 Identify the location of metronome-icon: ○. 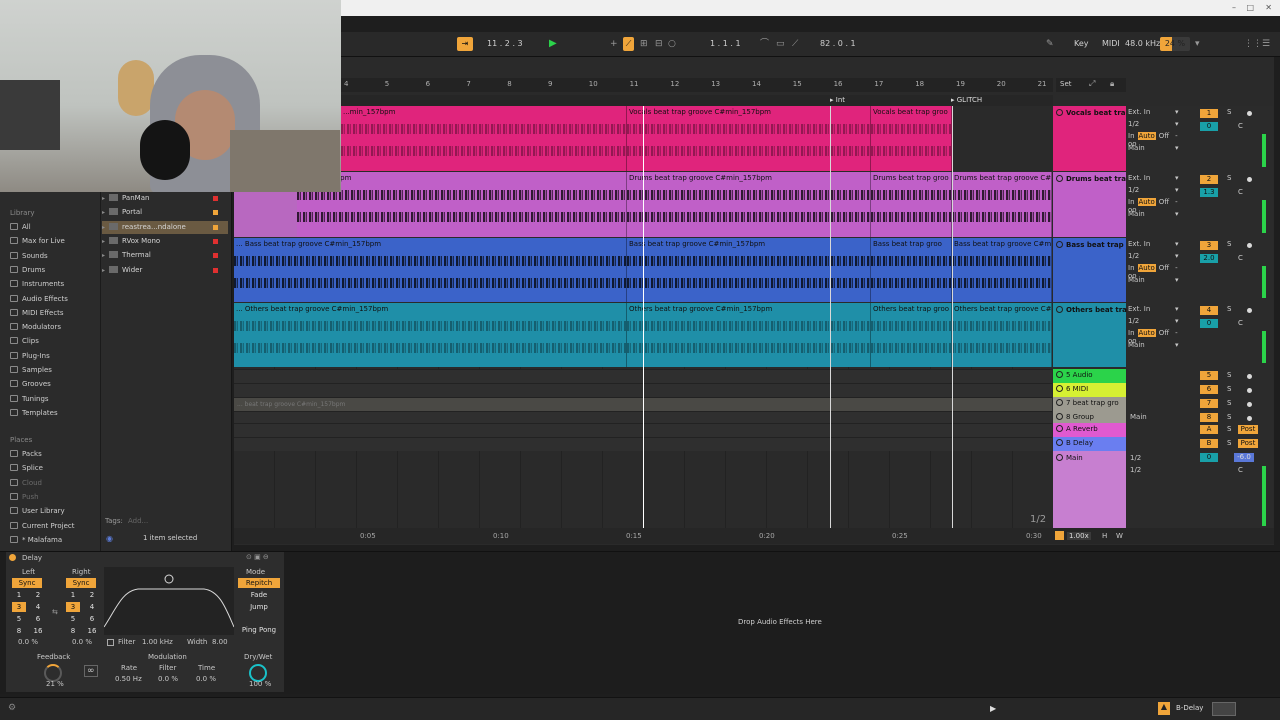
(672, 44).